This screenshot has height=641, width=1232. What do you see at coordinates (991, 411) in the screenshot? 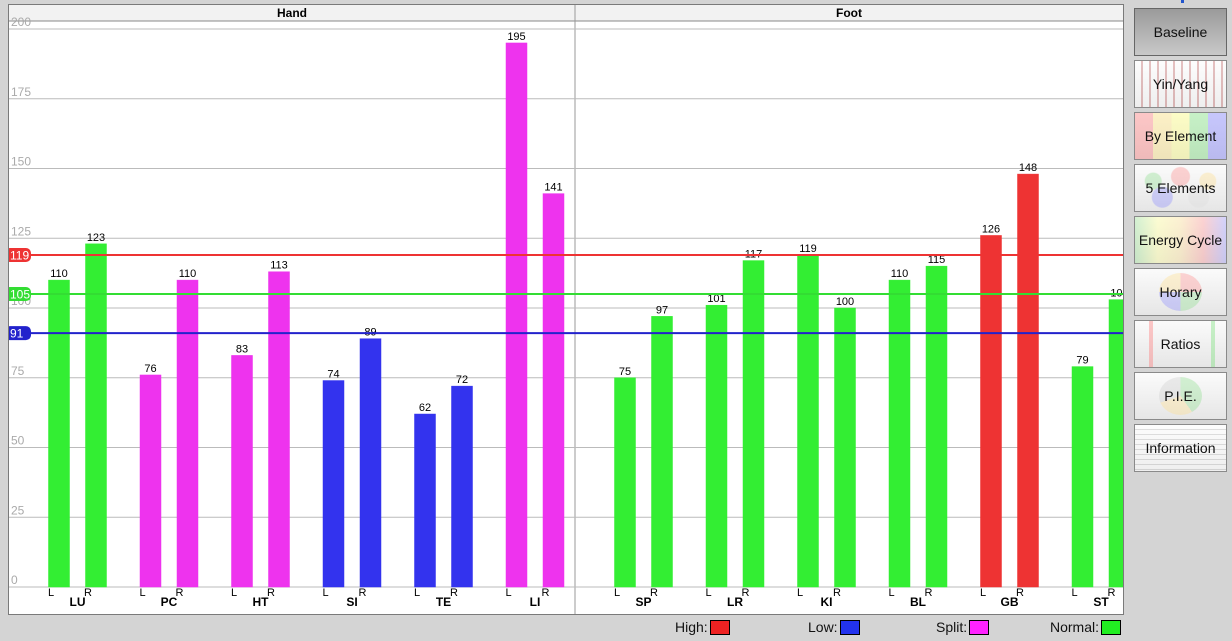
I see `bar-gb-left` at bounding box center [991, 411].